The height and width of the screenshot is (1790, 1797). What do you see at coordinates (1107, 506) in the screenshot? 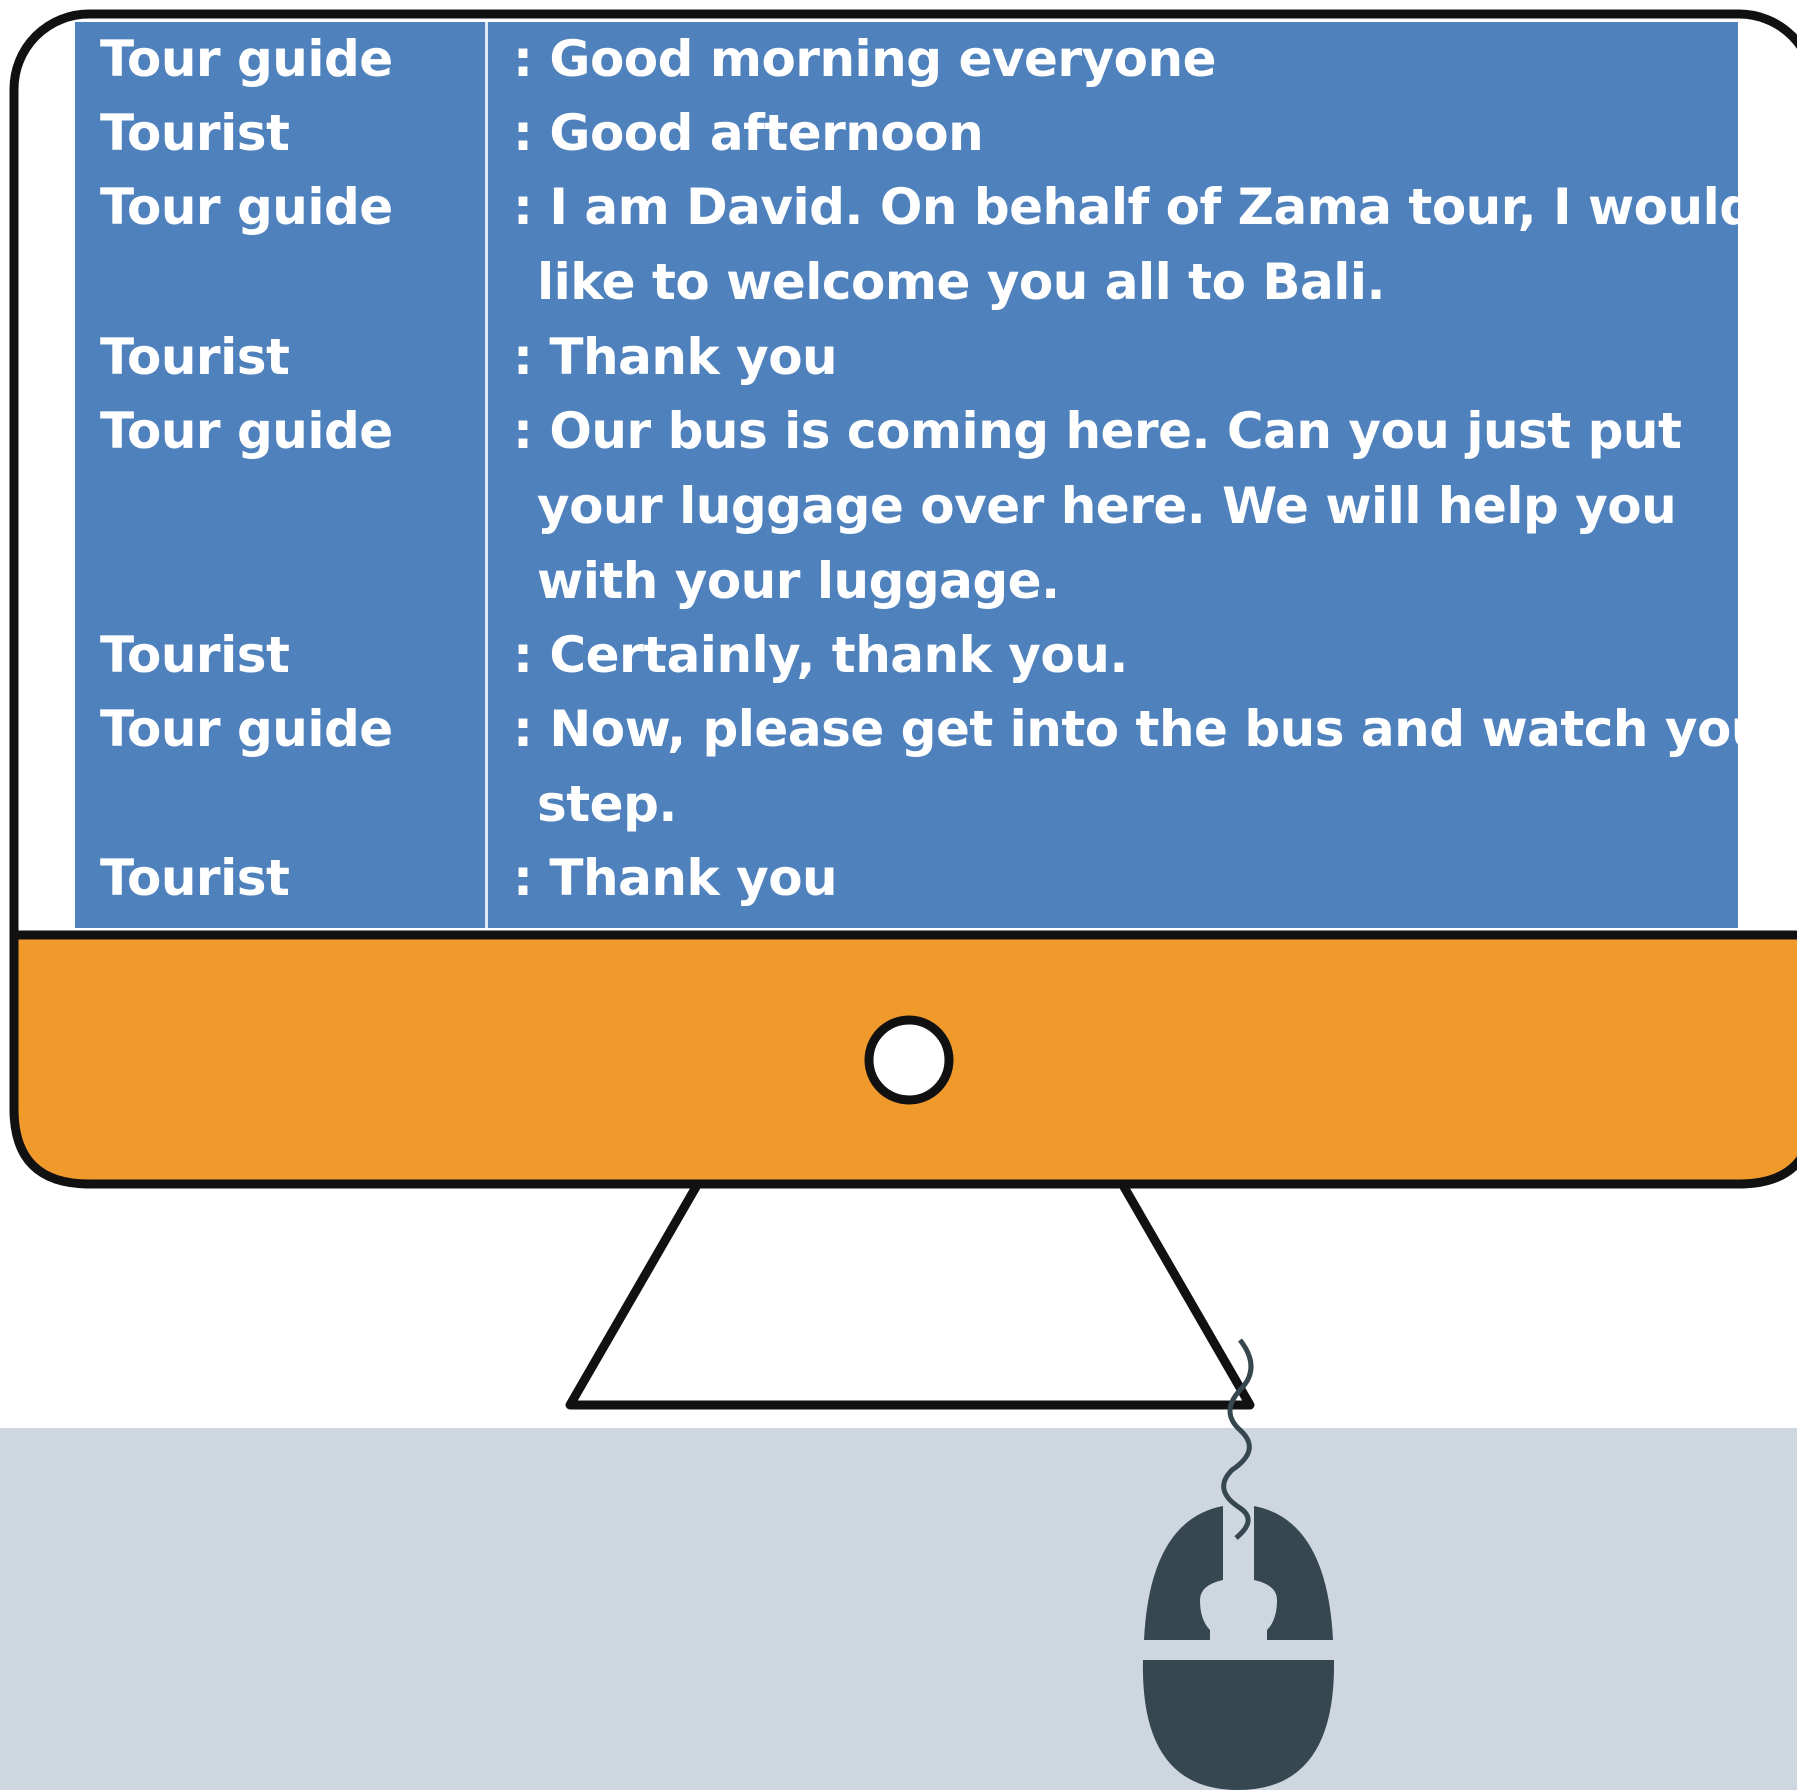
I see `dialogue-line: your luggage over here. We will help you` at bounding box center [1107, 506].